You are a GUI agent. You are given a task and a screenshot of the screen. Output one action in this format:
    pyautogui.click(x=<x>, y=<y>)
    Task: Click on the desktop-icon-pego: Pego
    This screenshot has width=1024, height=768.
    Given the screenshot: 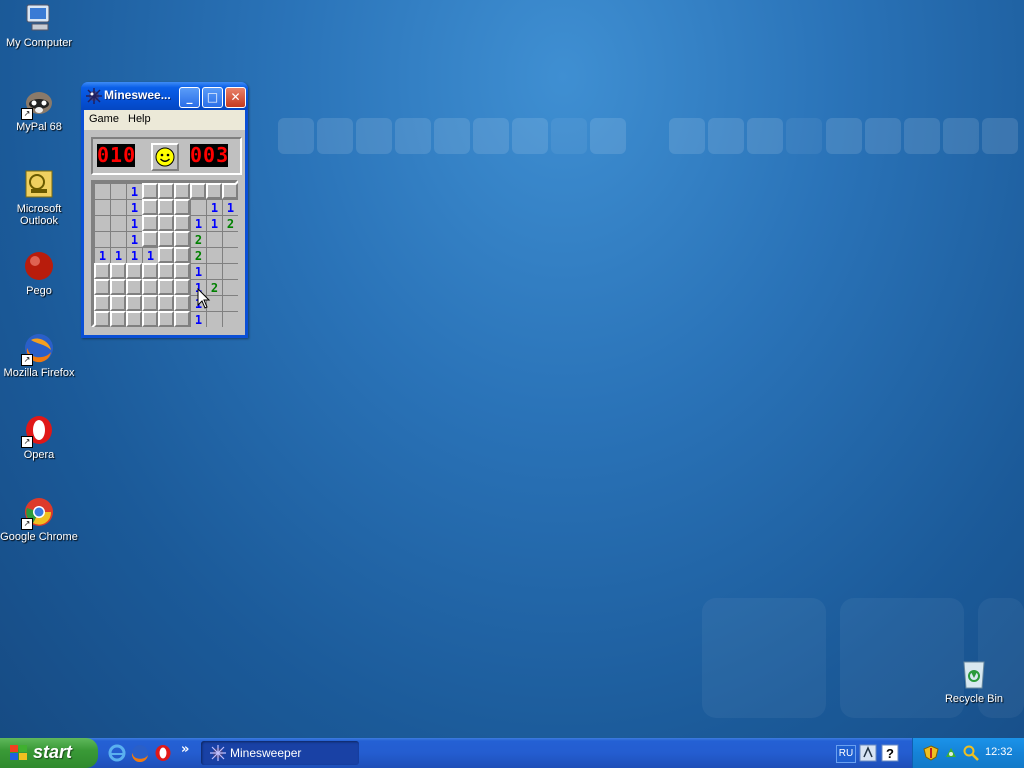 What is the action you would take?
    pyautogui.click(x=39, y=273)
    